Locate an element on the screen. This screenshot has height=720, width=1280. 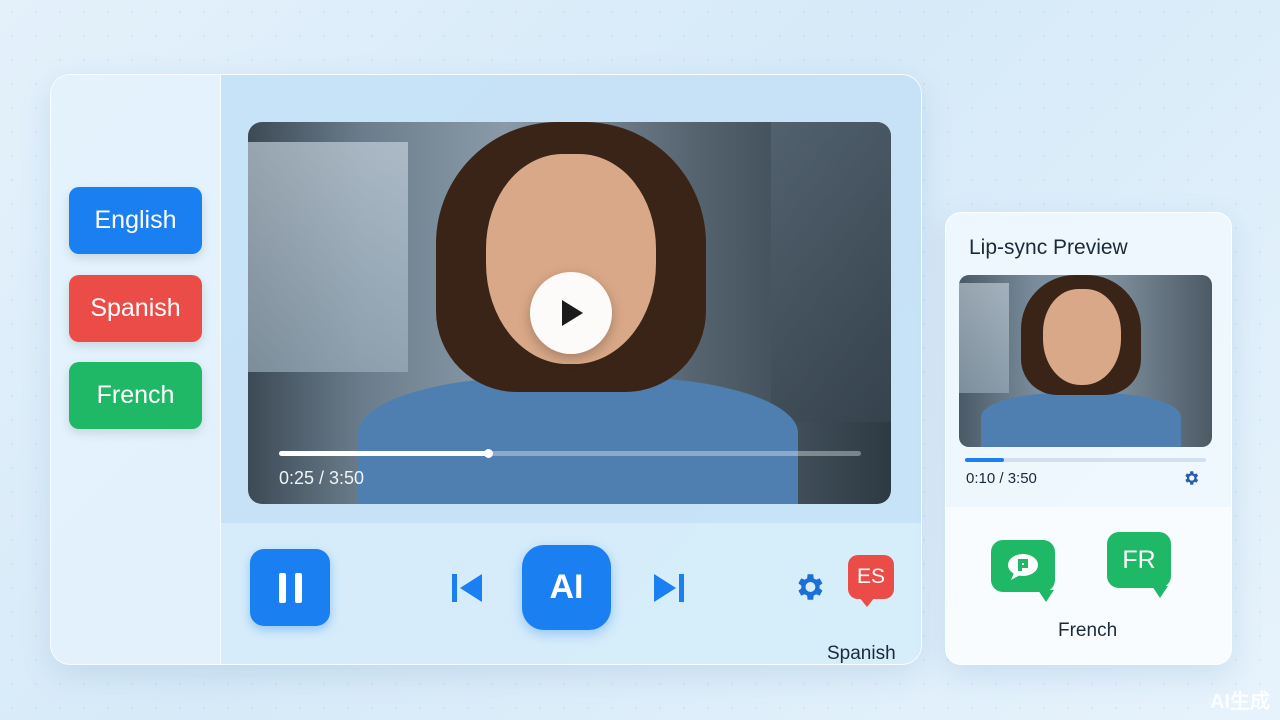
language-sidebar: English Spanish French is located at coordinates (136, 369).